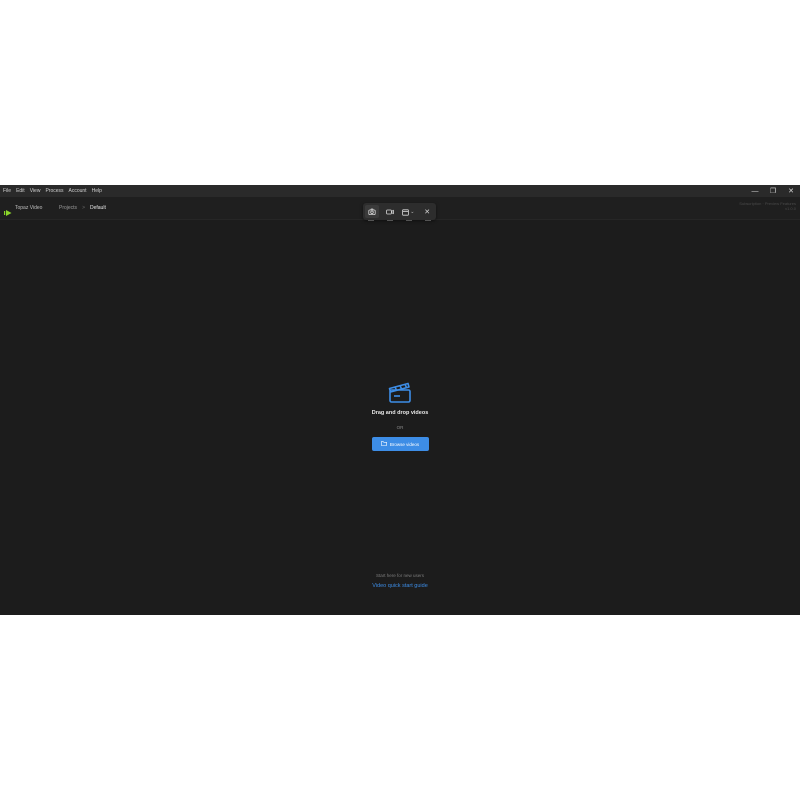 This screenshot has width=800, height=800. I want to click on video-icon, so click(389, 212).